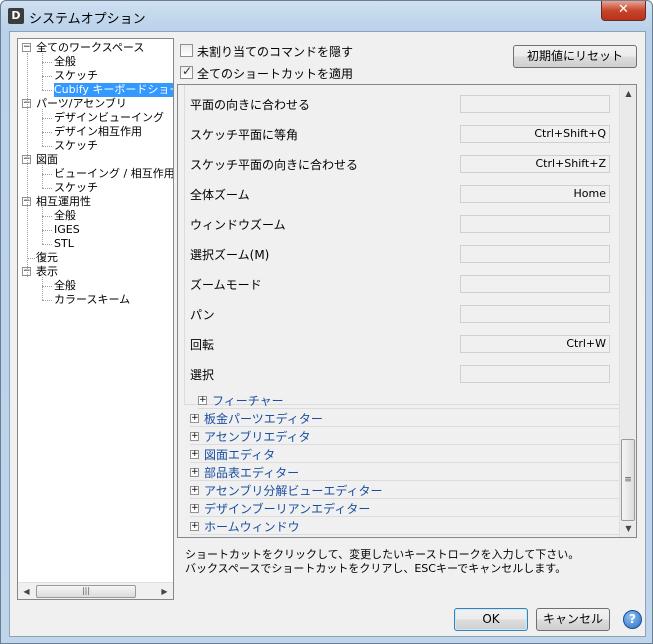 This screenshot has height=644, width=653. I want to click on tree-collapse-icon: −, so click(26, 47).